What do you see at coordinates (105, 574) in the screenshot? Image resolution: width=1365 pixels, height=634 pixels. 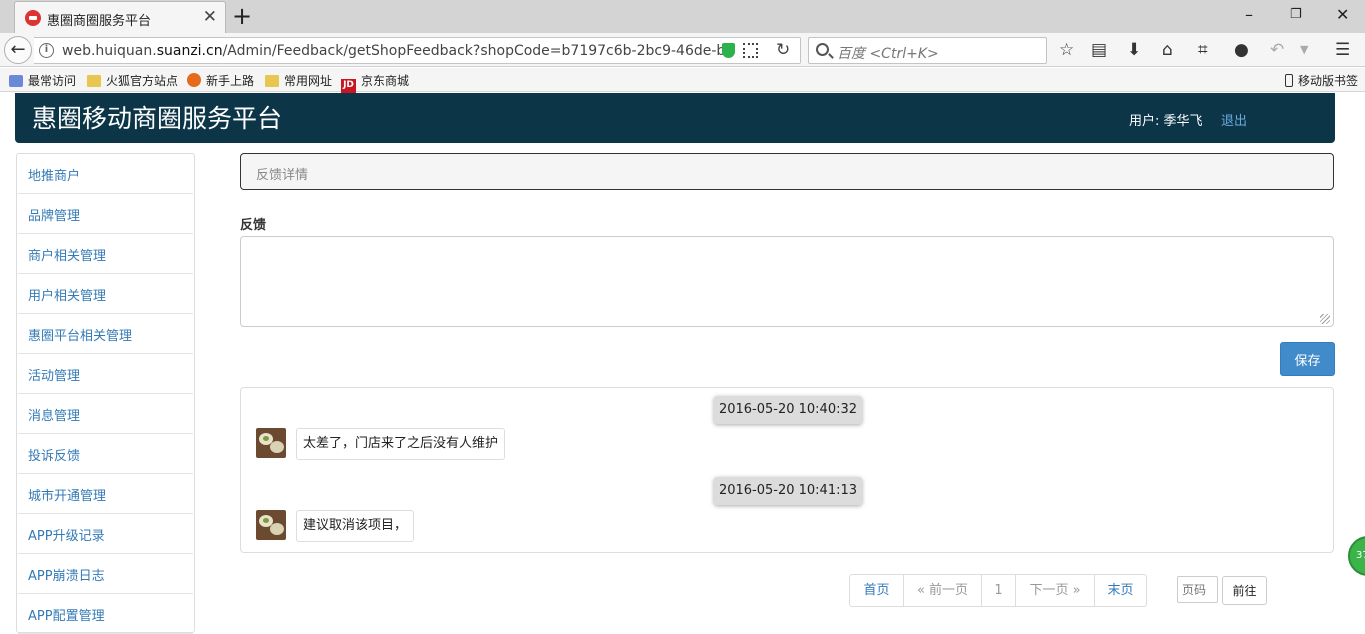 I see `sidebar-item-app-crash-logs: APP崩溃日志` at bounding box center [105, 574].